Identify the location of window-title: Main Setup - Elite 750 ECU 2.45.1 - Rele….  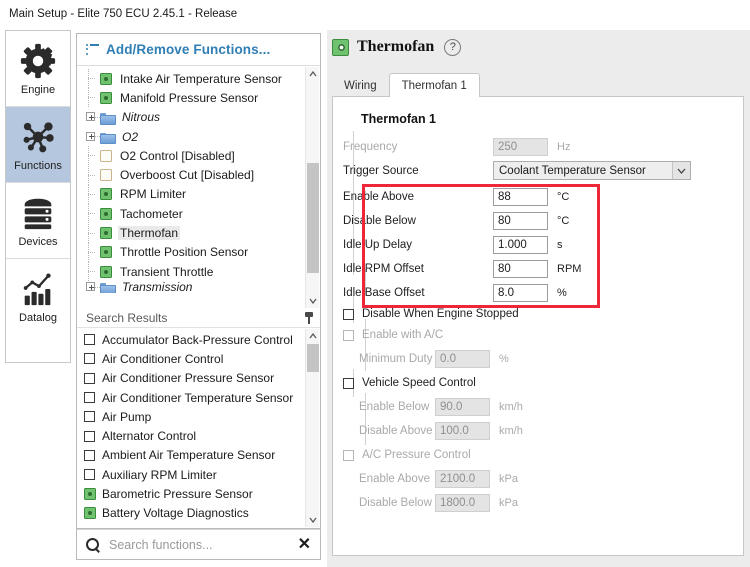
(123, 13).